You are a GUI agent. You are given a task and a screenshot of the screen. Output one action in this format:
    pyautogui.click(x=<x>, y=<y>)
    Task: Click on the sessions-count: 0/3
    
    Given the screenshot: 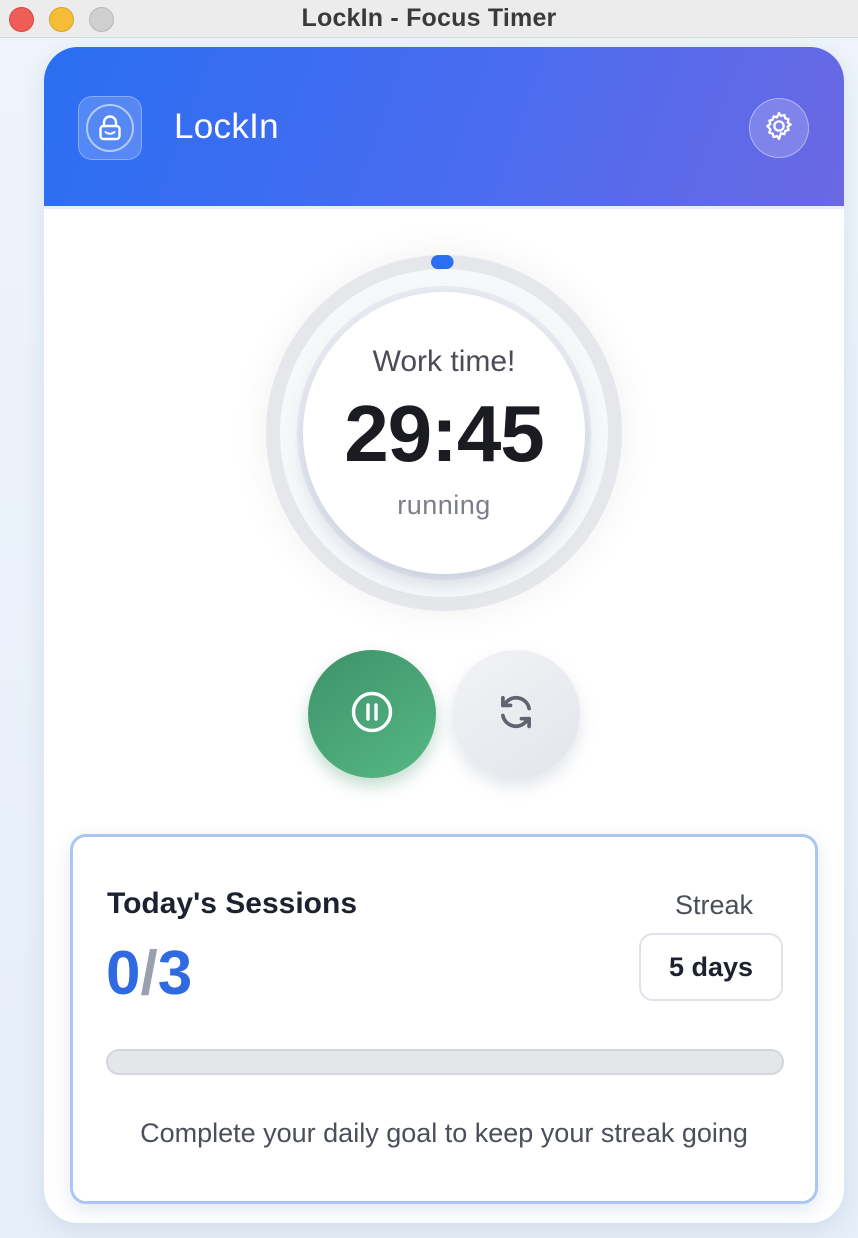 What is the action you would take?
    pyautogui.click(x=149, y=974)
    